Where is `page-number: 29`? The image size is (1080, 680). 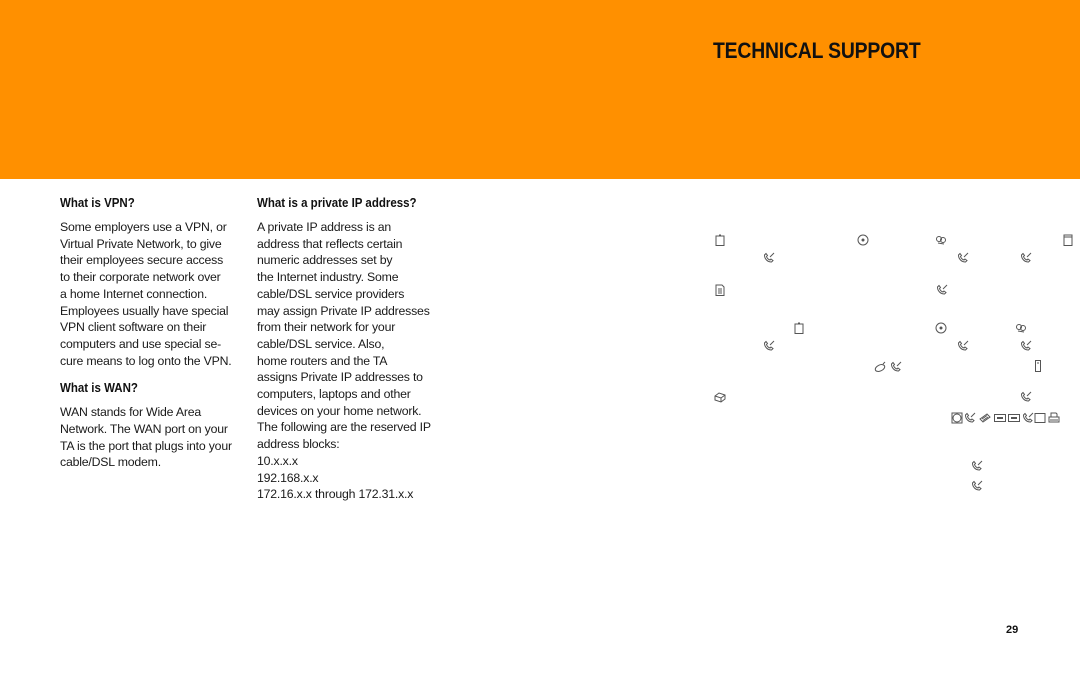
page-number: 29 is located at coordinates (1012, 630).